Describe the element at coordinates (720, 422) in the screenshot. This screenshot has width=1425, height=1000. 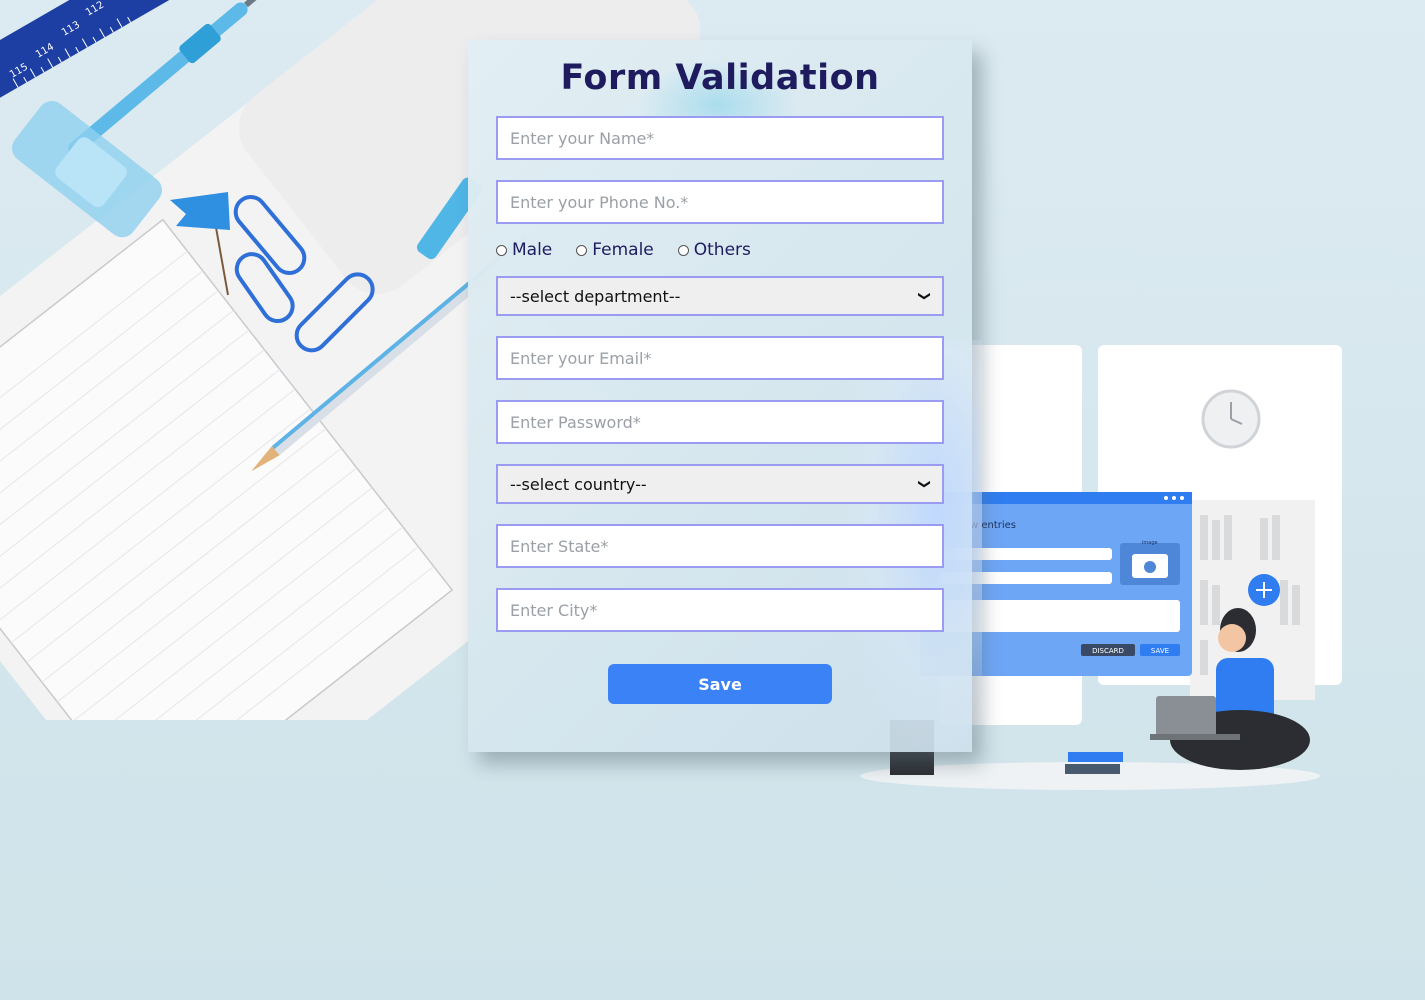
I see `password-input` at that location.